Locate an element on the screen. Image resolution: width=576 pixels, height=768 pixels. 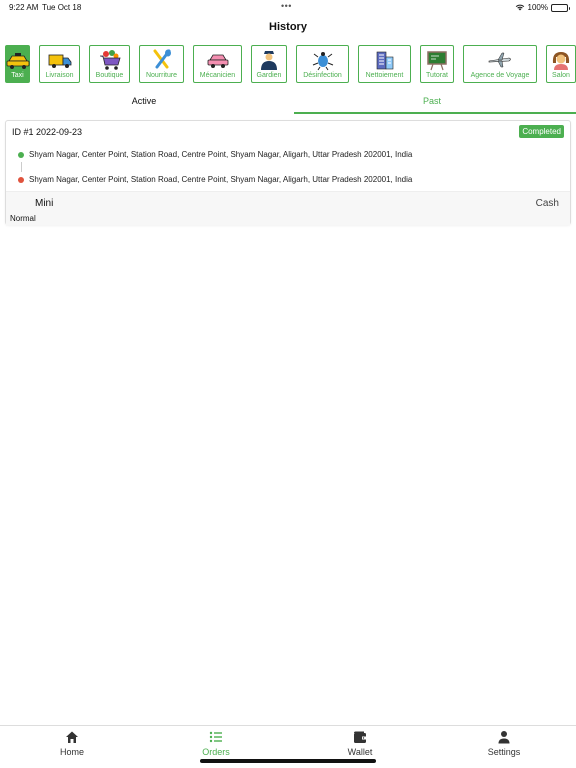
car-repair-icon is located at coordinates (217, 61).